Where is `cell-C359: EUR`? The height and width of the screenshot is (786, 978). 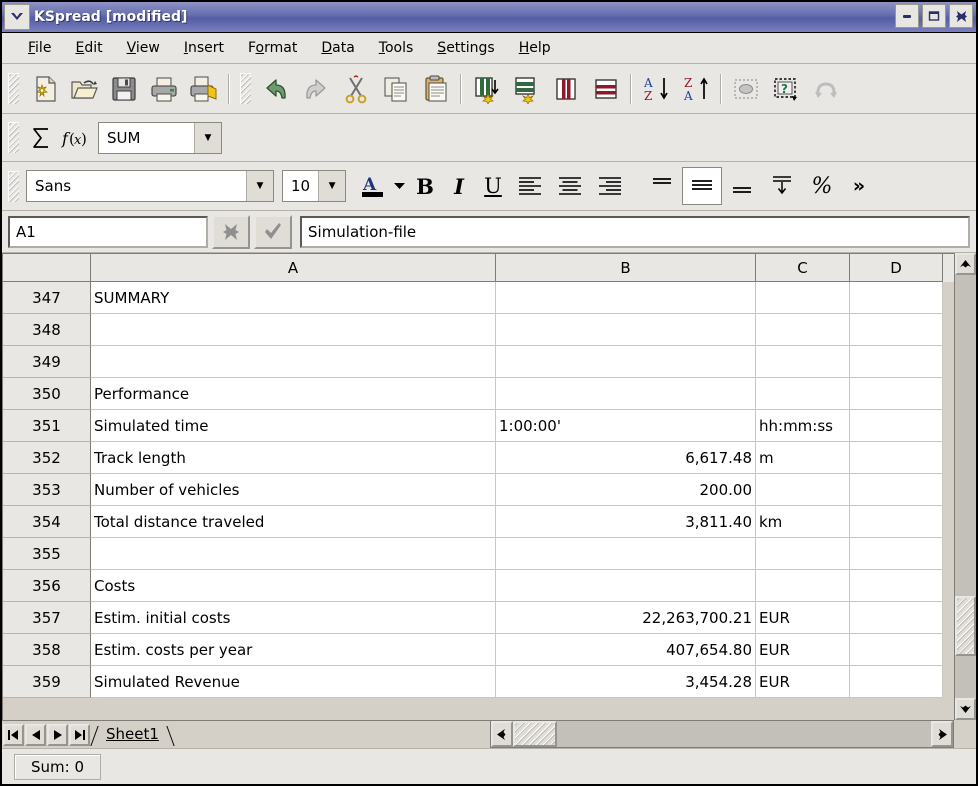
cell-C359: EUR is located at coordinates (803, 682).